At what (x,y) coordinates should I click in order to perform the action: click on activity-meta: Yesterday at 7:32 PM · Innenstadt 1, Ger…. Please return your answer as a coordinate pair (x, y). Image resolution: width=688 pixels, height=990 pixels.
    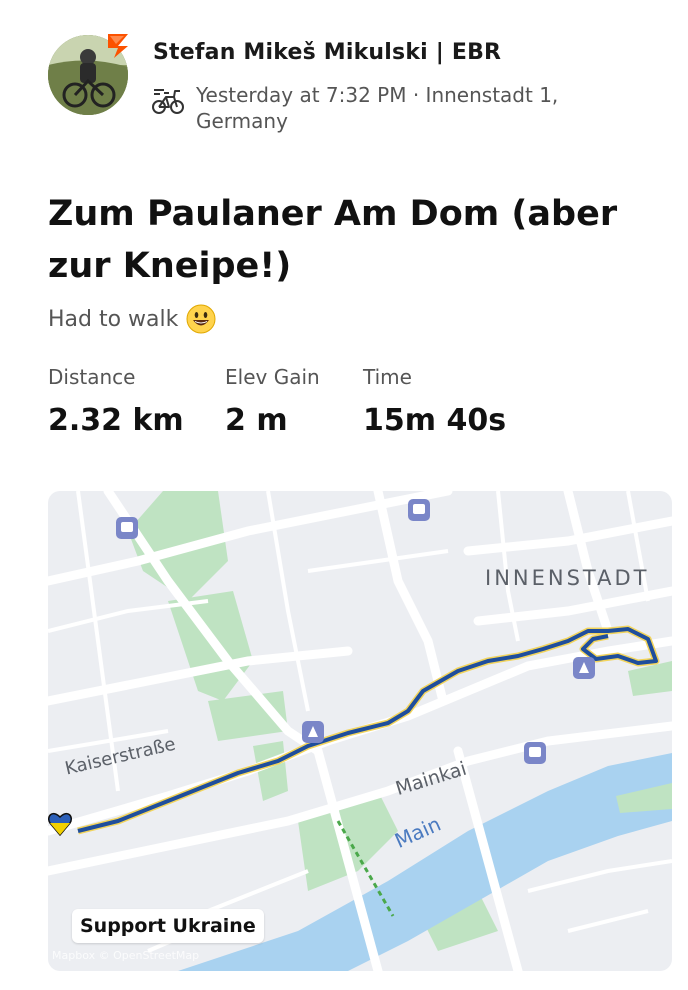
    Looking at the image, I should click on (377, 108).